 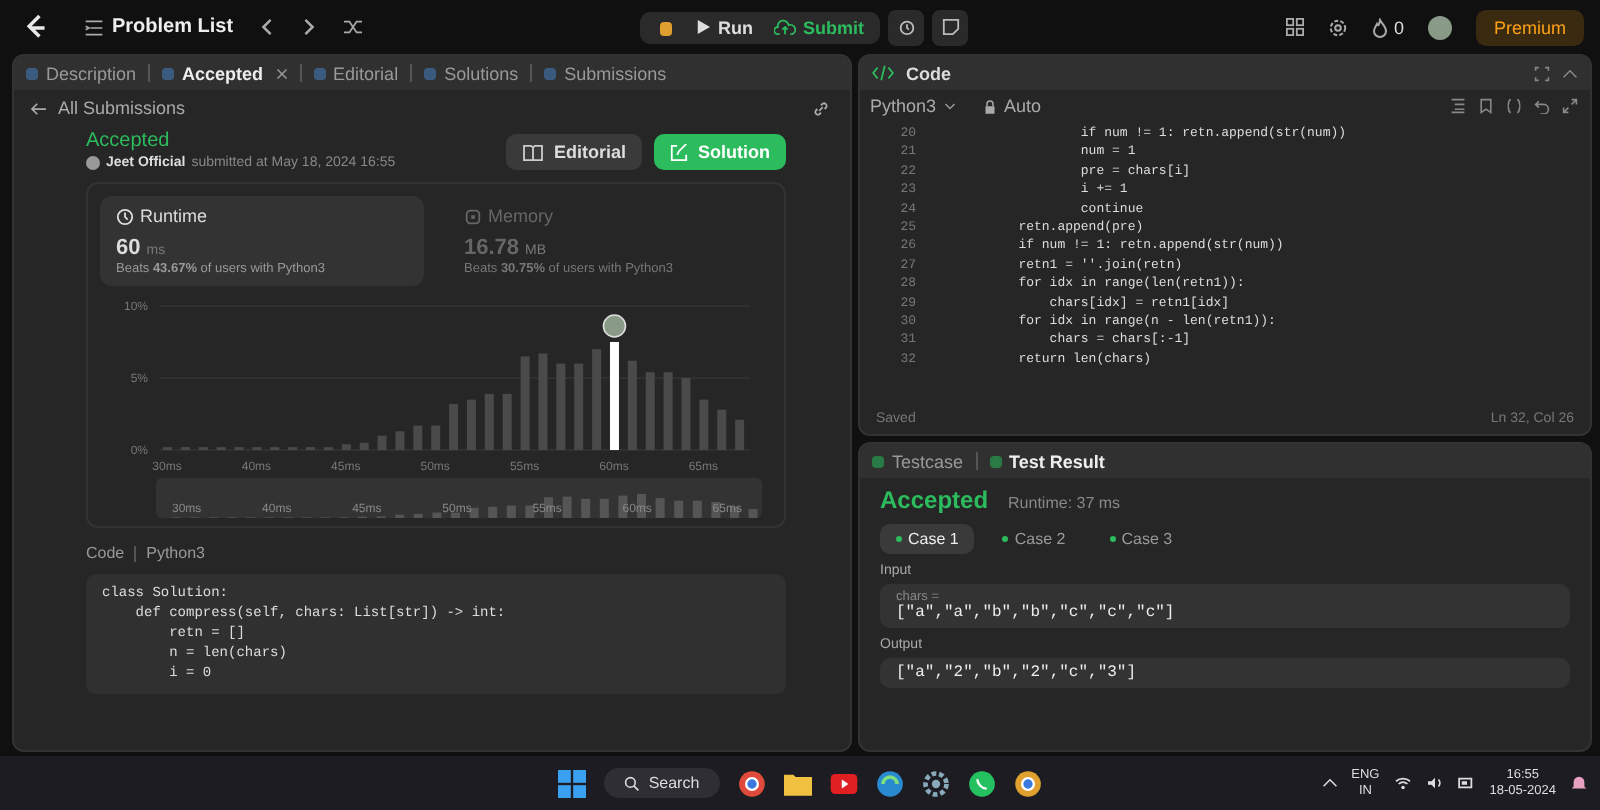 I want to click on tab: Testcase, so click(x=918, y=461).